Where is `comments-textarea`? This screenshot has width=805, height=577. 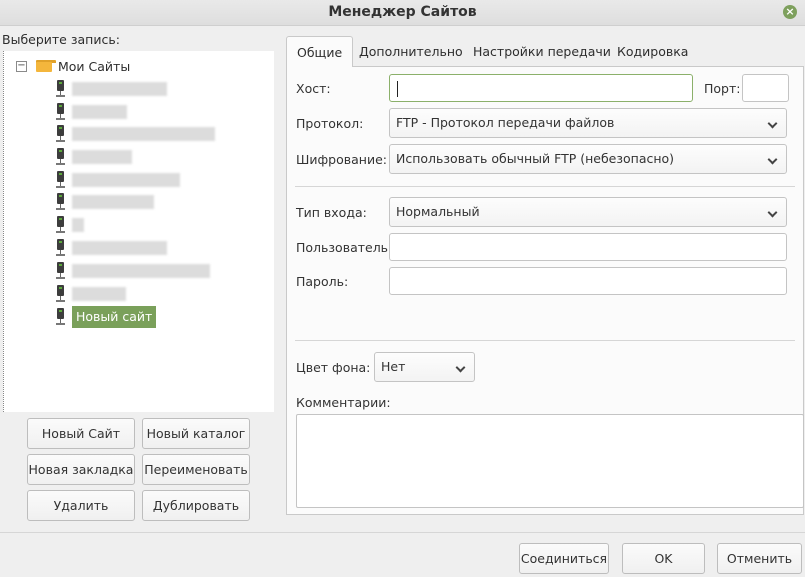
comments-textarea is located at coordinates (550, 461).